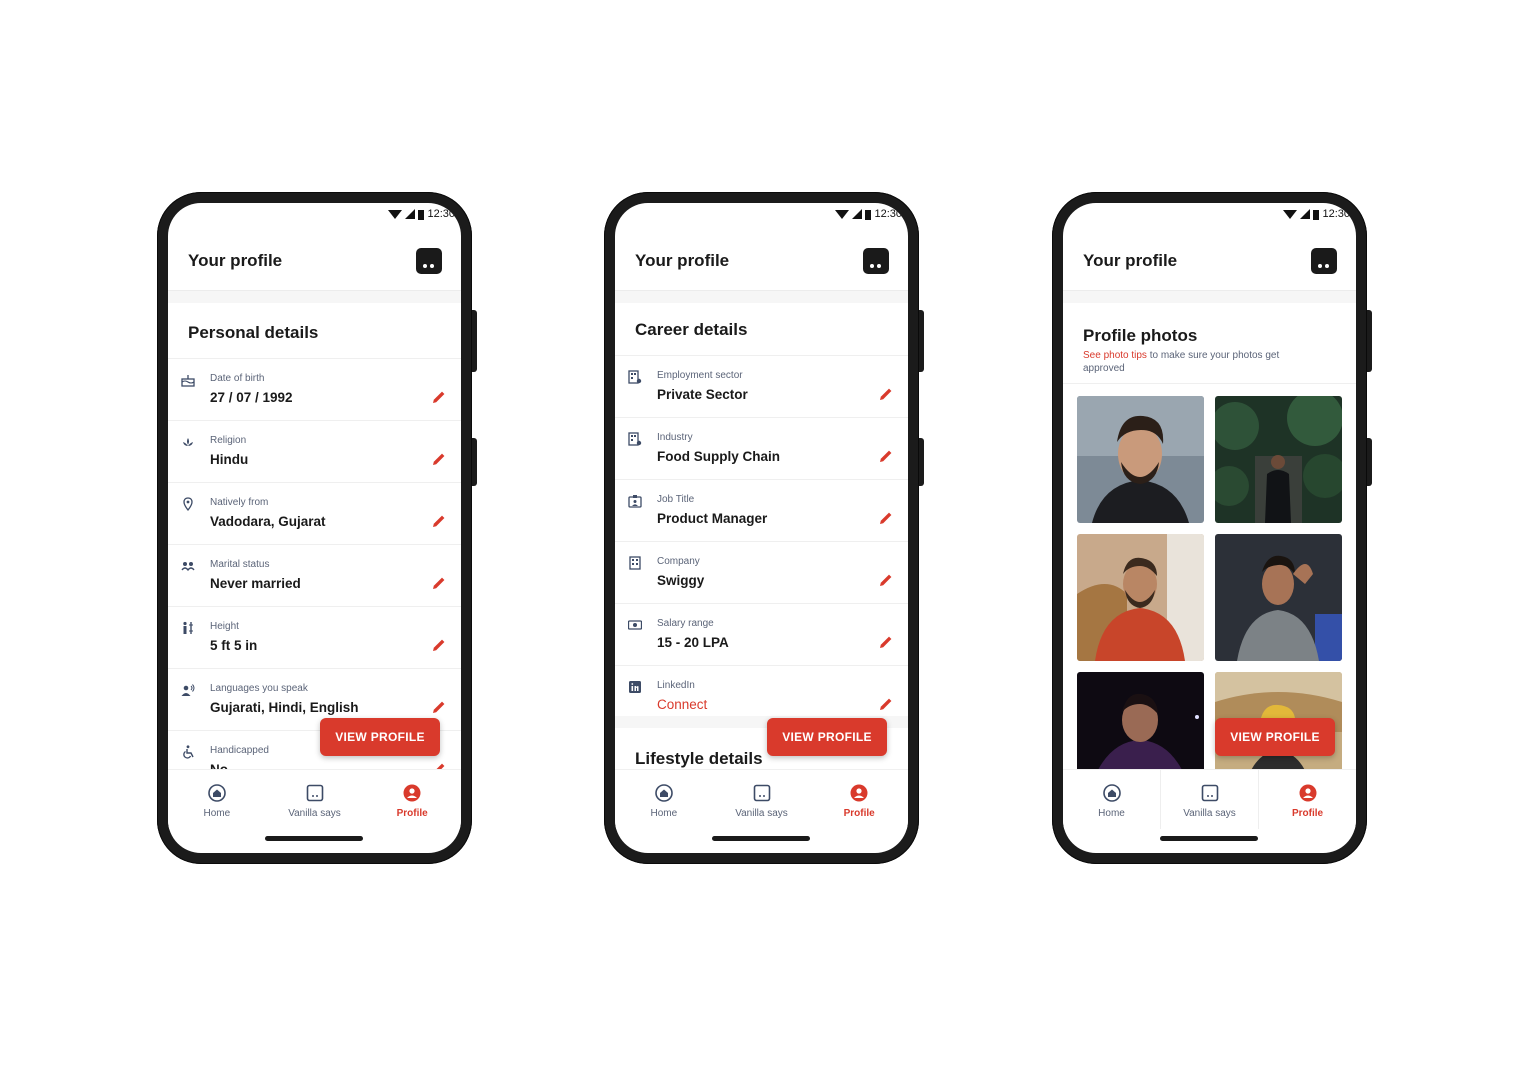 This screenshot has height=1080, width=1528. What do you see at coordinates (314, 452) in the screenshot?
I see `detail-row-religion: Religion Hindu` at bounding box center [314, 452].